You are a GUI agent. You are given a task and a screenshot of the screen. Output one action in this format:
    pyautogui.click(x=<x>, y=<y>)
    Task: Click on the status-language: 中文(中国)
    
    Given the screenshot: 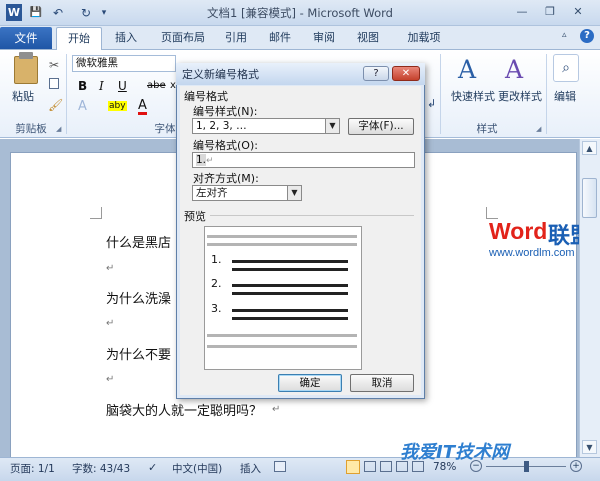 What is the action you would take?
    pyautogui.click(x=197, y=468)
    